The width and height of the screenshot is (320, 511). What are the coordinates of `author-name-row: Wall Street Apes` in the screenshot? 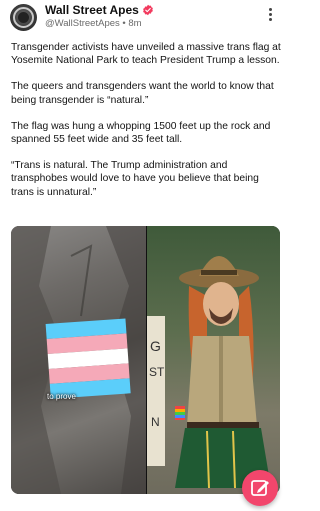 It's located at (99, 10).